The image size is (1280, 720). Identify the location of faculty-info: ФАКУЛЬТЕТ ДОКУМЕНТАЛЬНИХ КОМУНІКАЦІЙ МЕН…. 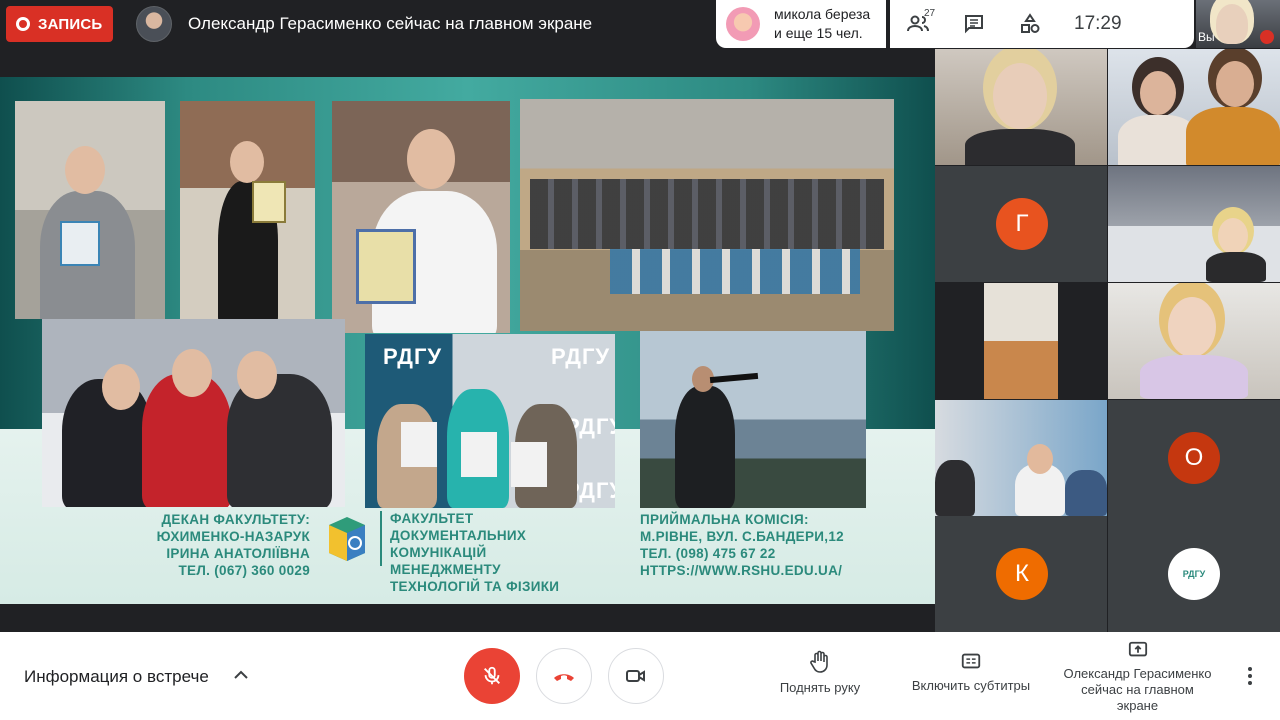
(505, 552).